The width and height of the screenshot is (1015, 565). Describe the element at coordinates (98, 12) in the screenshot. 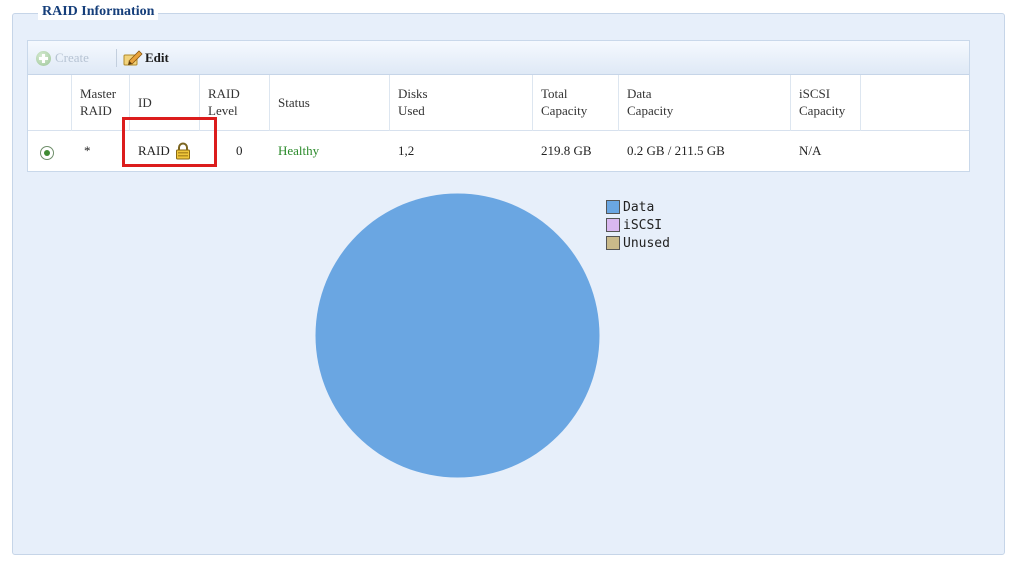

I see `section-title: RAID Information` at that location.